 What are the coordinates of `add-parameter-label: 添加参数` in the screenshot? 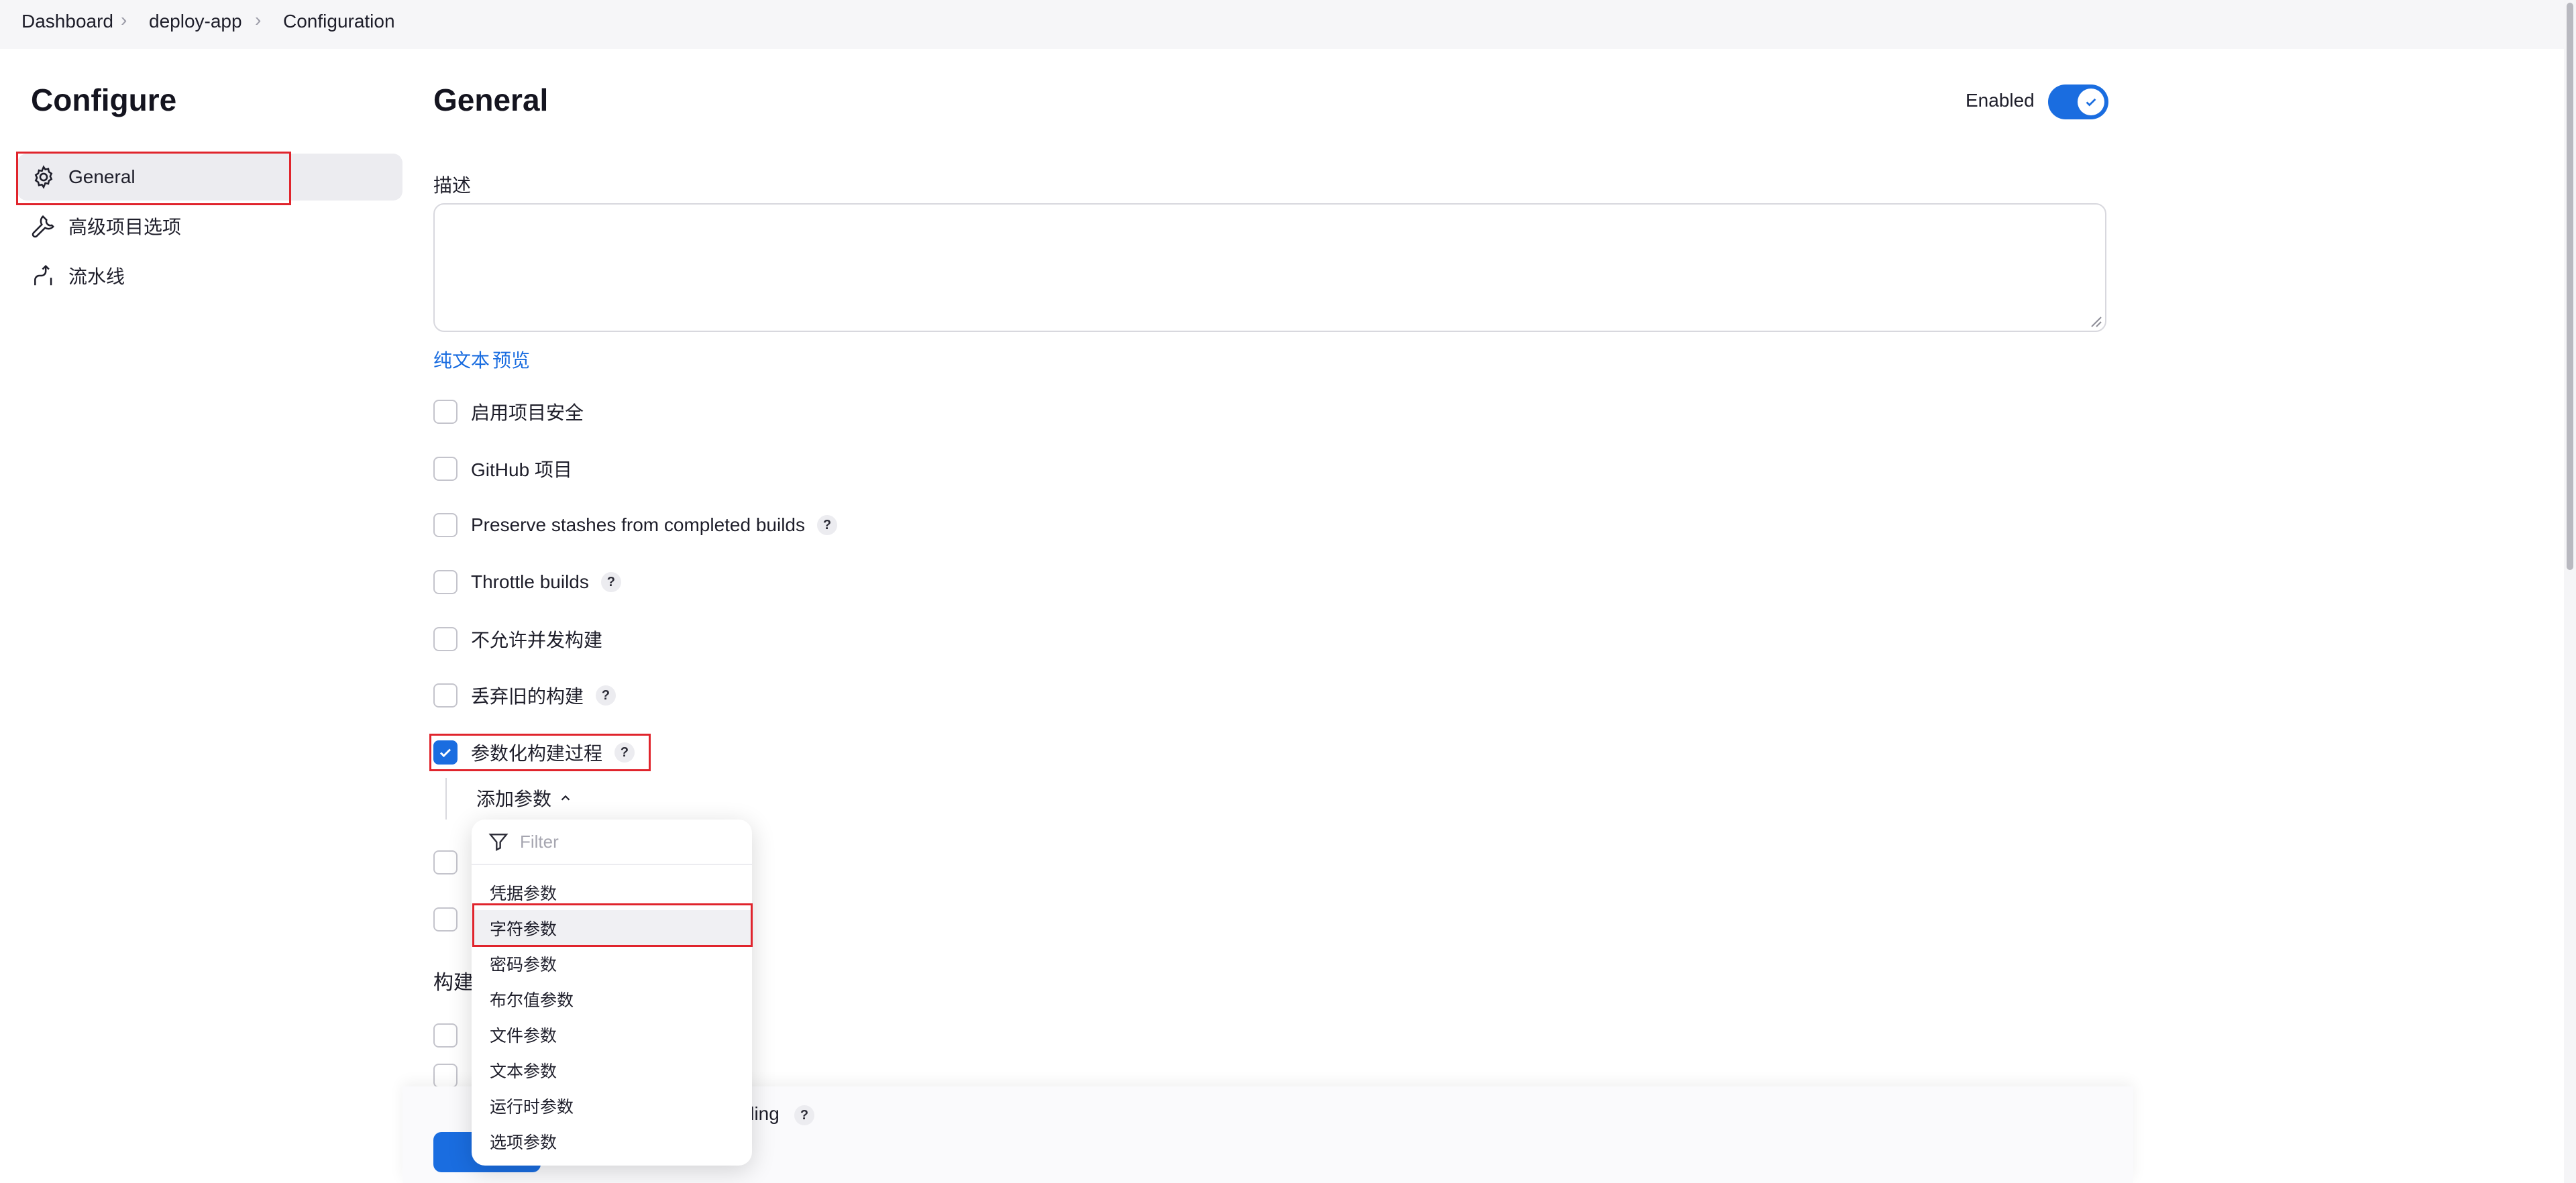 It's located at (514, 799).